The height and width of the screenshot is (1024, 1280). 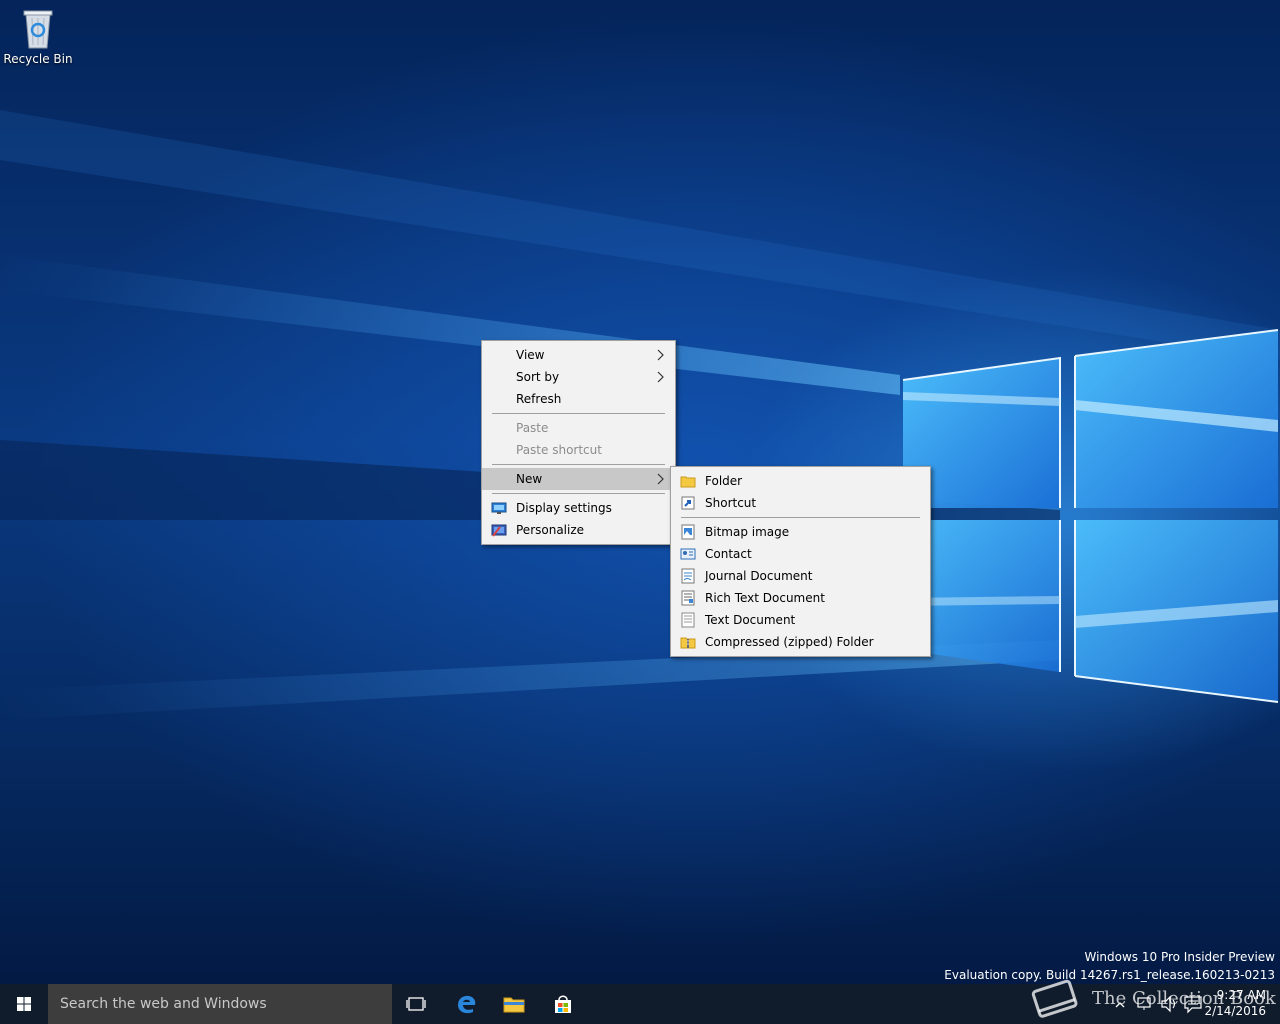 I want to click on menu-item-sort-by: Sort by, so click(x=578, y=377).